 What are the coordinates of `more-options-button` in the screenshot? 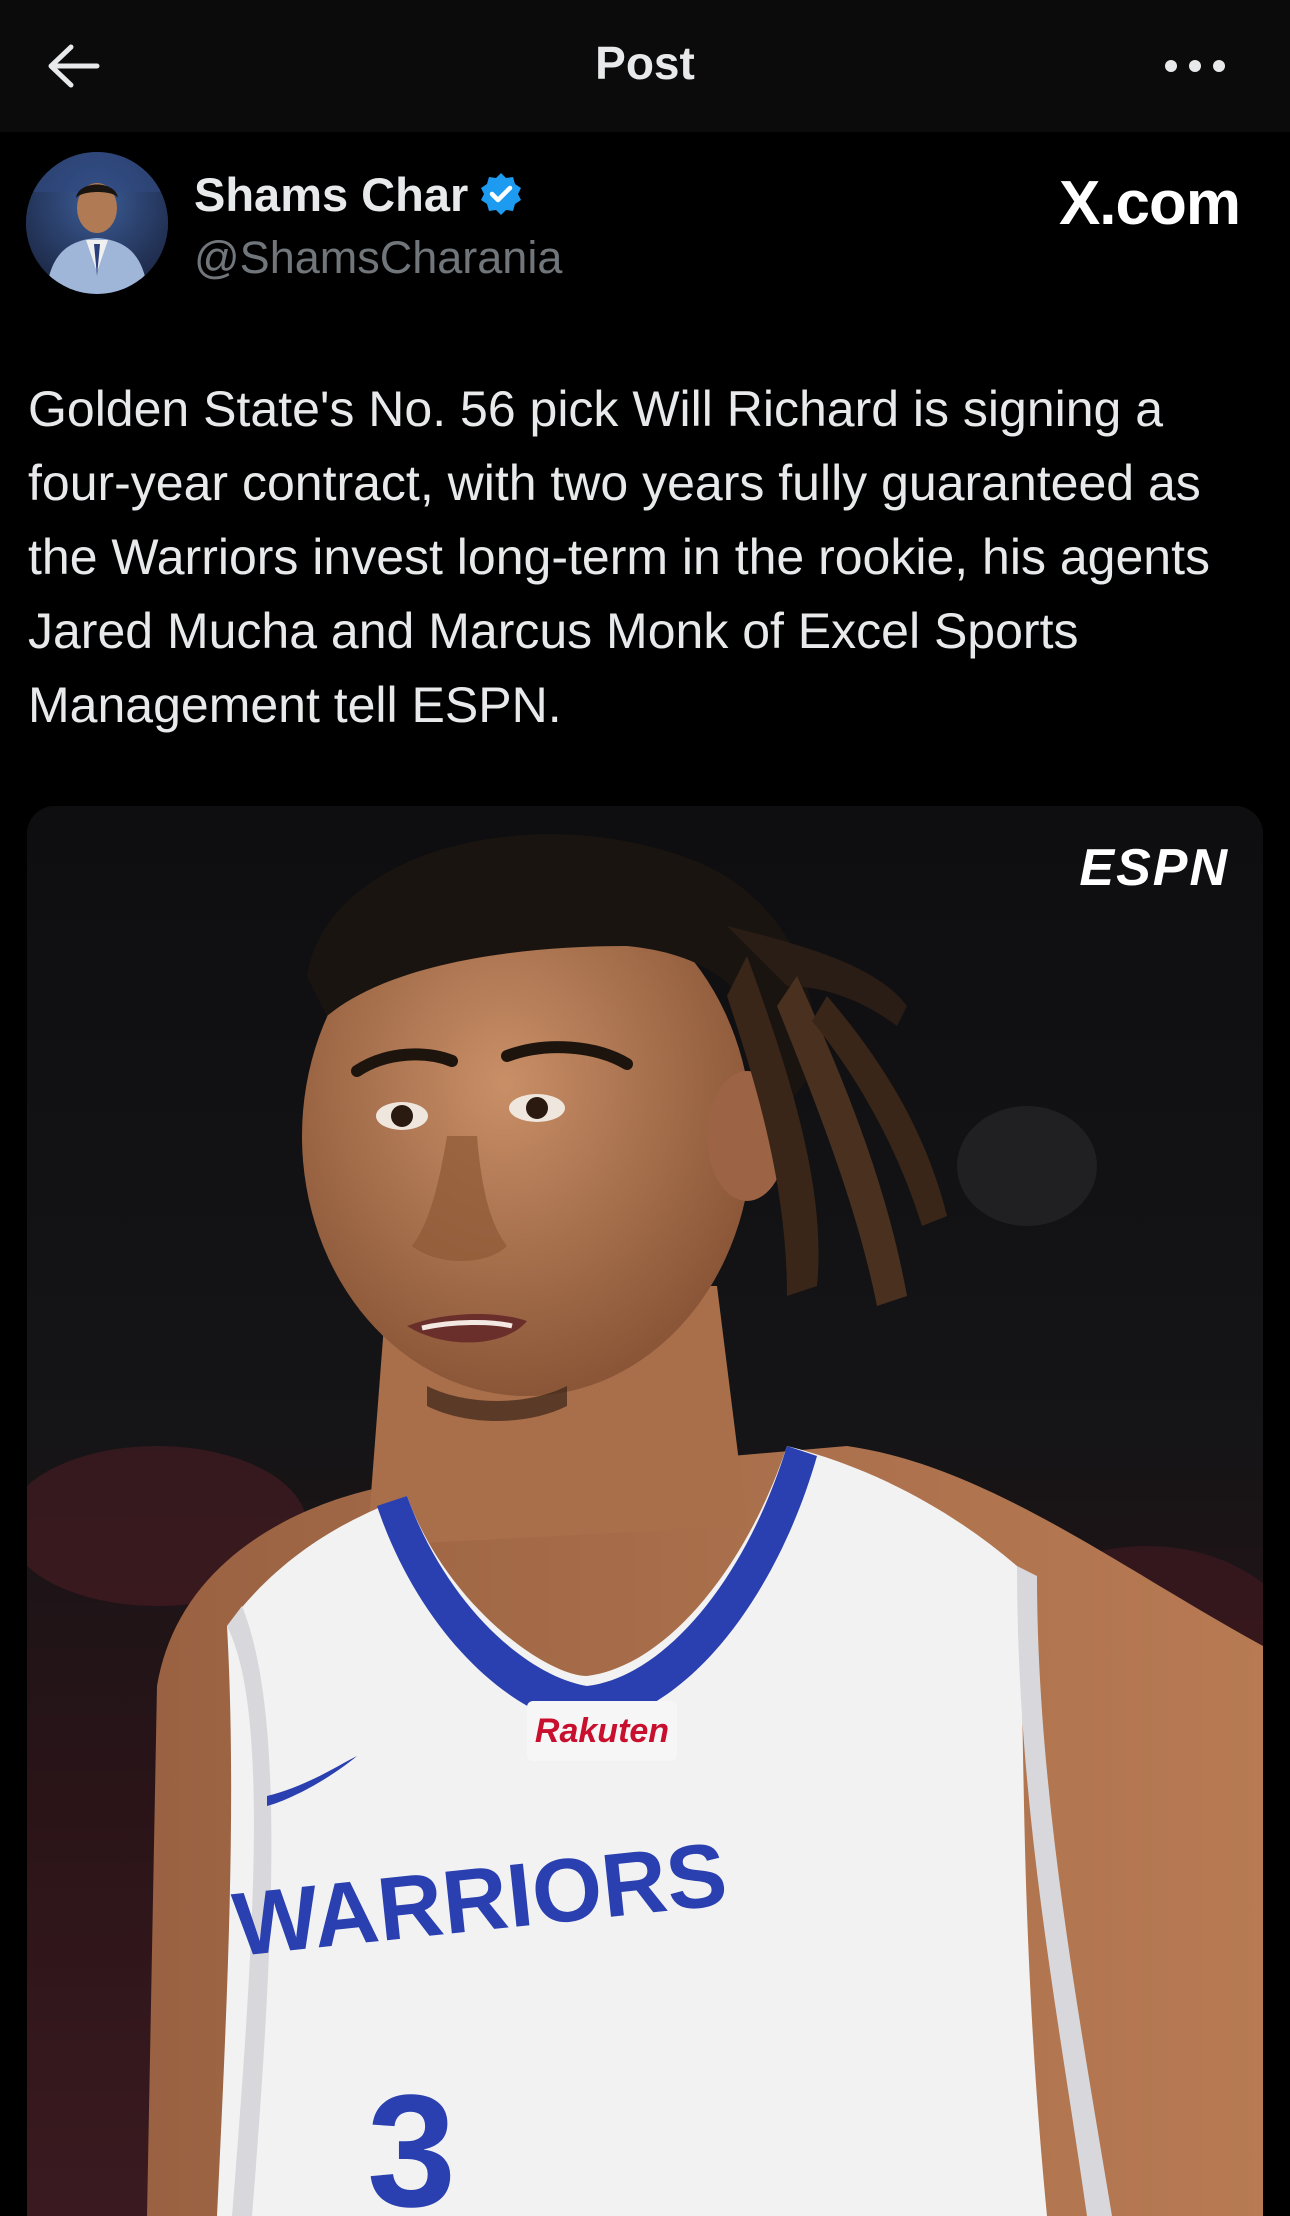 It's located at (1195, 66).